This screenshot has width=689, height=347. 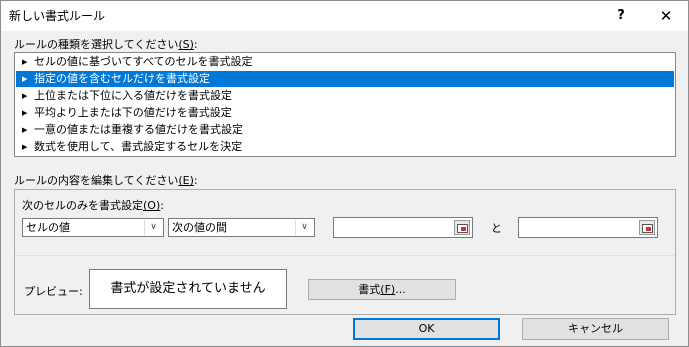 What do you see at coordinates (82, 205) in the screenshot?
I see `condition-label-text: 次のセルのみを書式設定` at bounding box center [82, 205].